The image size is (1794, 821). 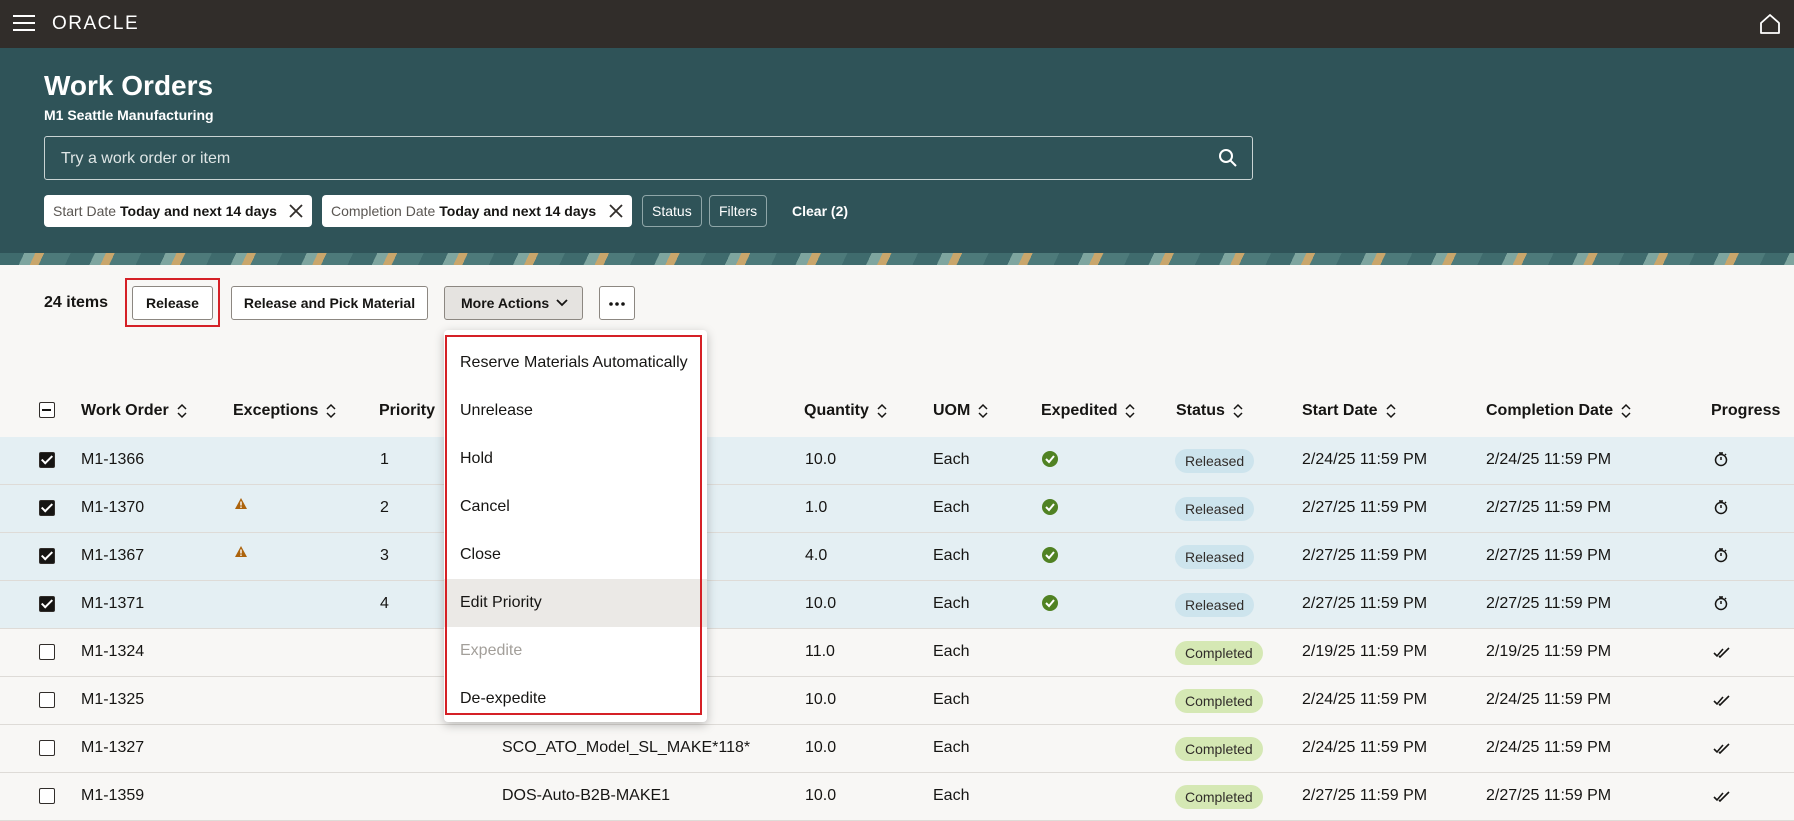 What do you see at coordinates (76, 302) in the screenshot?
I see `item-count: 24 items` at bounding box center [76, 302].